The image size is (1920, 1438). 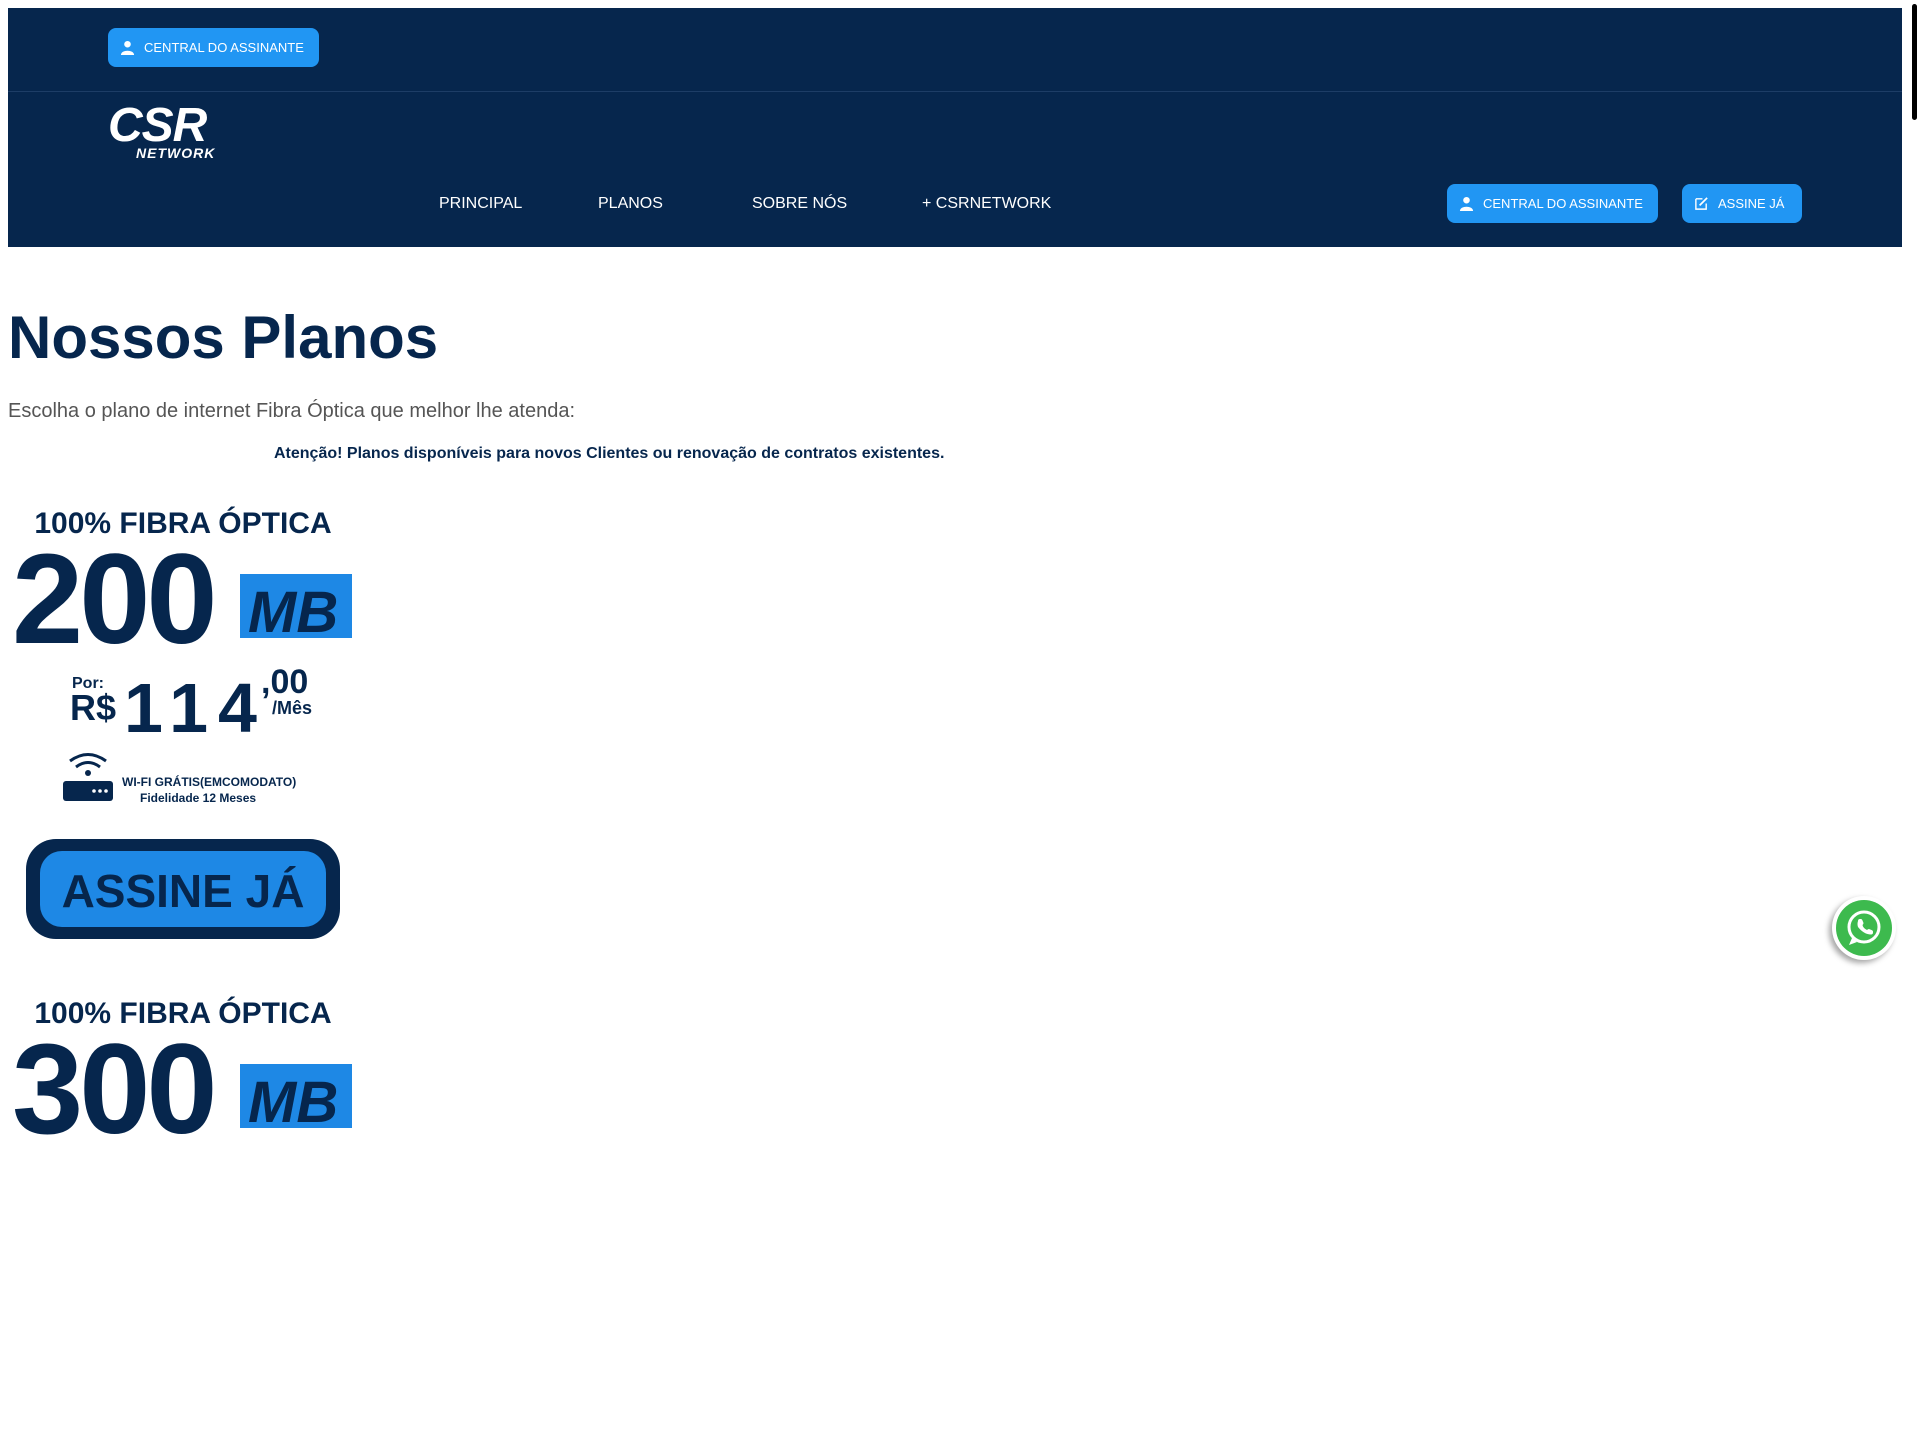 What do you see at coordinates (480, 204) in the screenshot?
I see `nav-principal: PRINCIPAL` at bounding box center [480, 204].